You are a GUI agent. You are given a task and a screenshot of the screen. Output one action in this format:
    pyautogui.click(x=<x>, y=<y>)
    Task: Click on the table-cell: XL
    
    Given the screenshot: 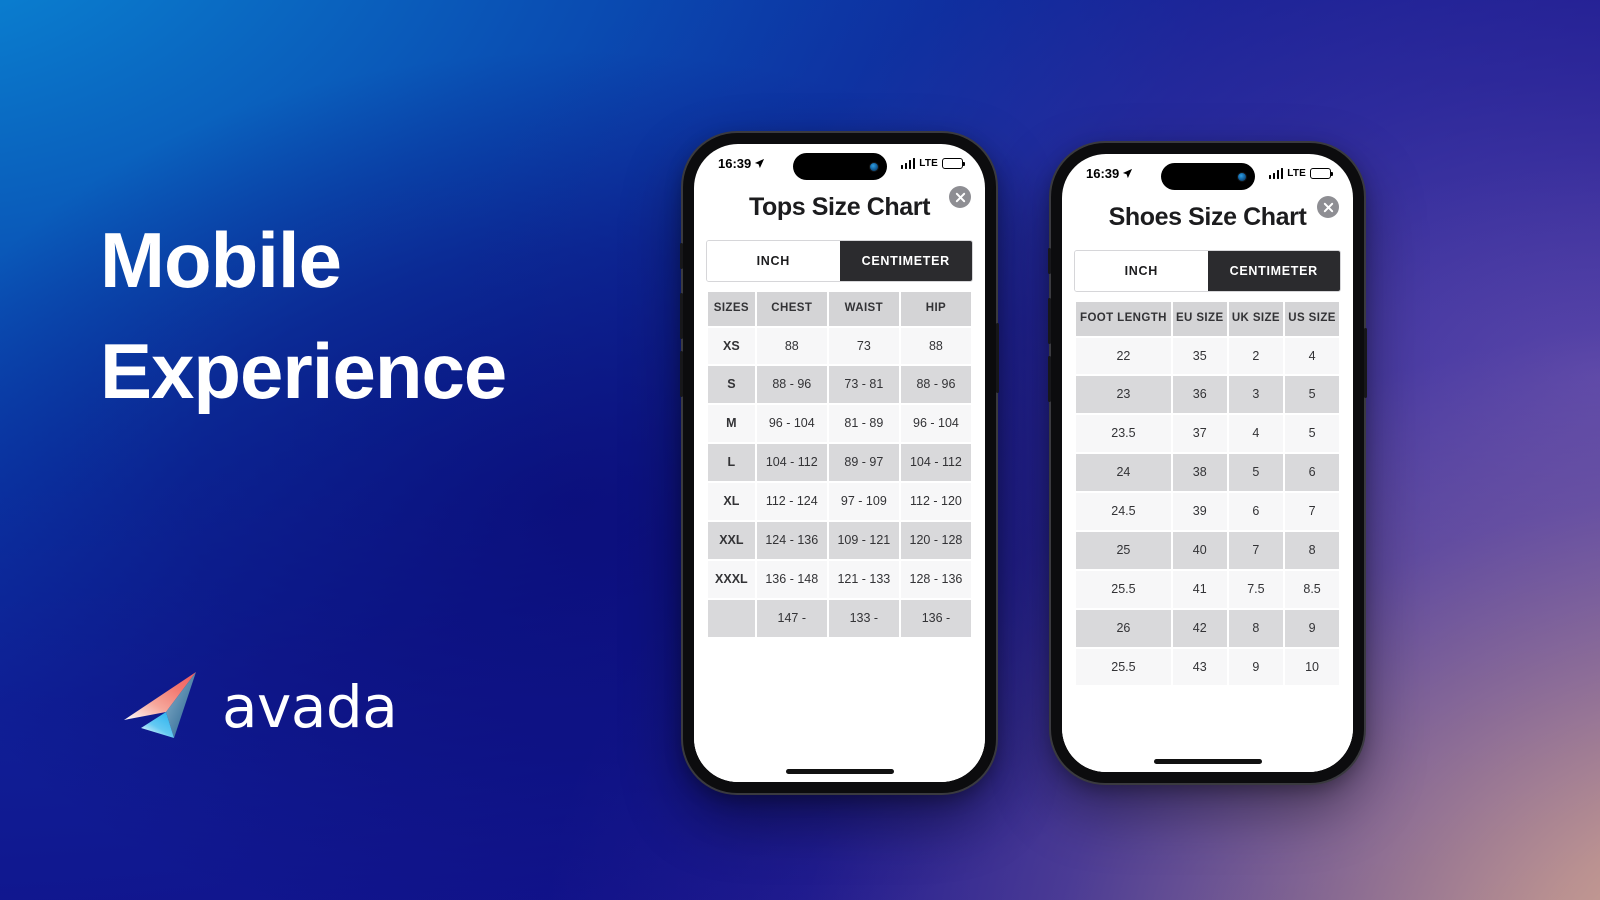 What is the action you would take?
    pyautogui.click(x=731, y=501)
    